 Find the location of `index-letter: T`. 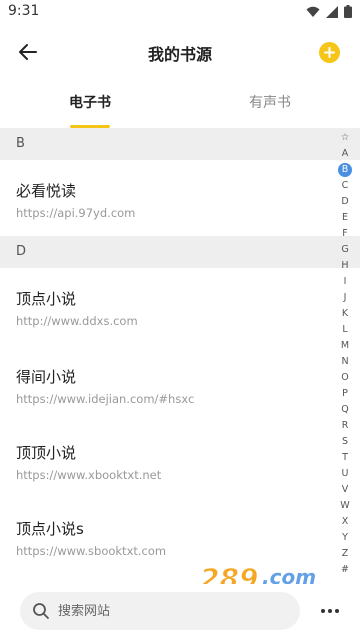

index-letter: T is located at coordinates (345, 458).